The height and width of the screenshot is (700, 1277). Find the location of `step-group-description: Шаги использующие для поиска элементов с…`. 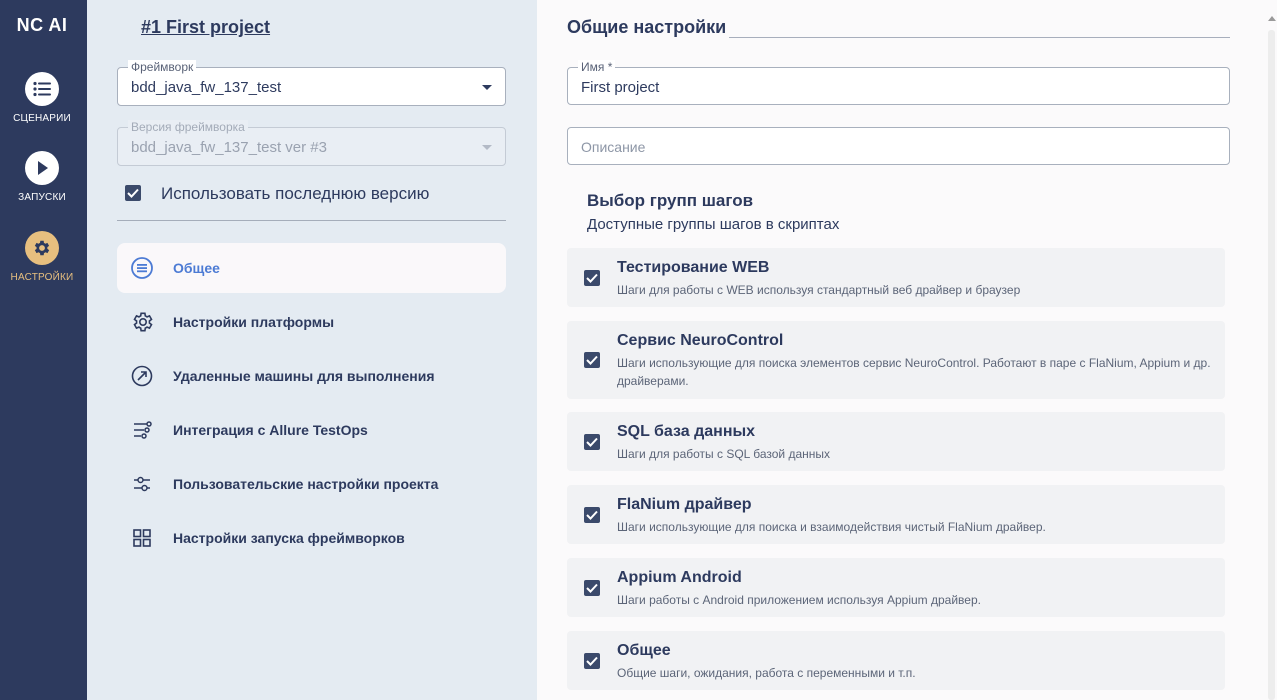

step-group-description: Шаги использующие для поиска элементов с… is located at coordinates (914, 372).